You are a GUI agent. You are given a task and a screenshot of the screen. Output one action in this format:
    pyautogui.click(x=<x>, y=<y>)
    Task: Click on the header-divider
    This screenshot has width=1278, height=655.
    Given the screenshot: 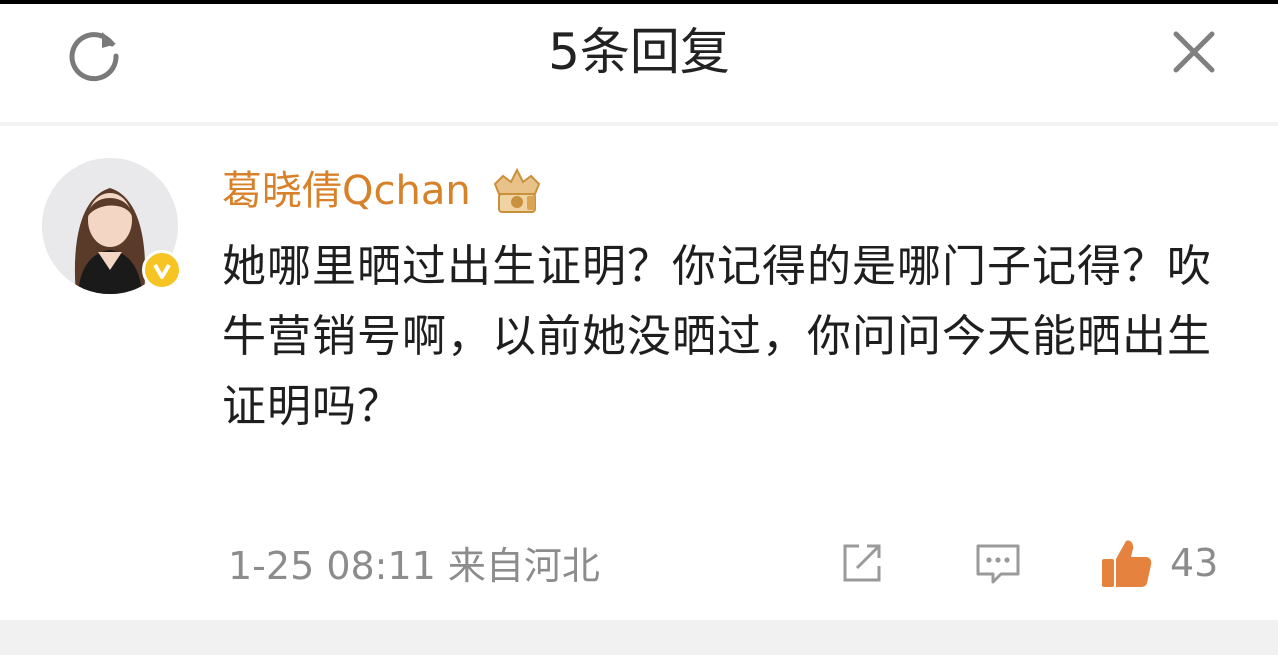 What is the action you would take?
    pyautogui.click(x=639, y=124)
    